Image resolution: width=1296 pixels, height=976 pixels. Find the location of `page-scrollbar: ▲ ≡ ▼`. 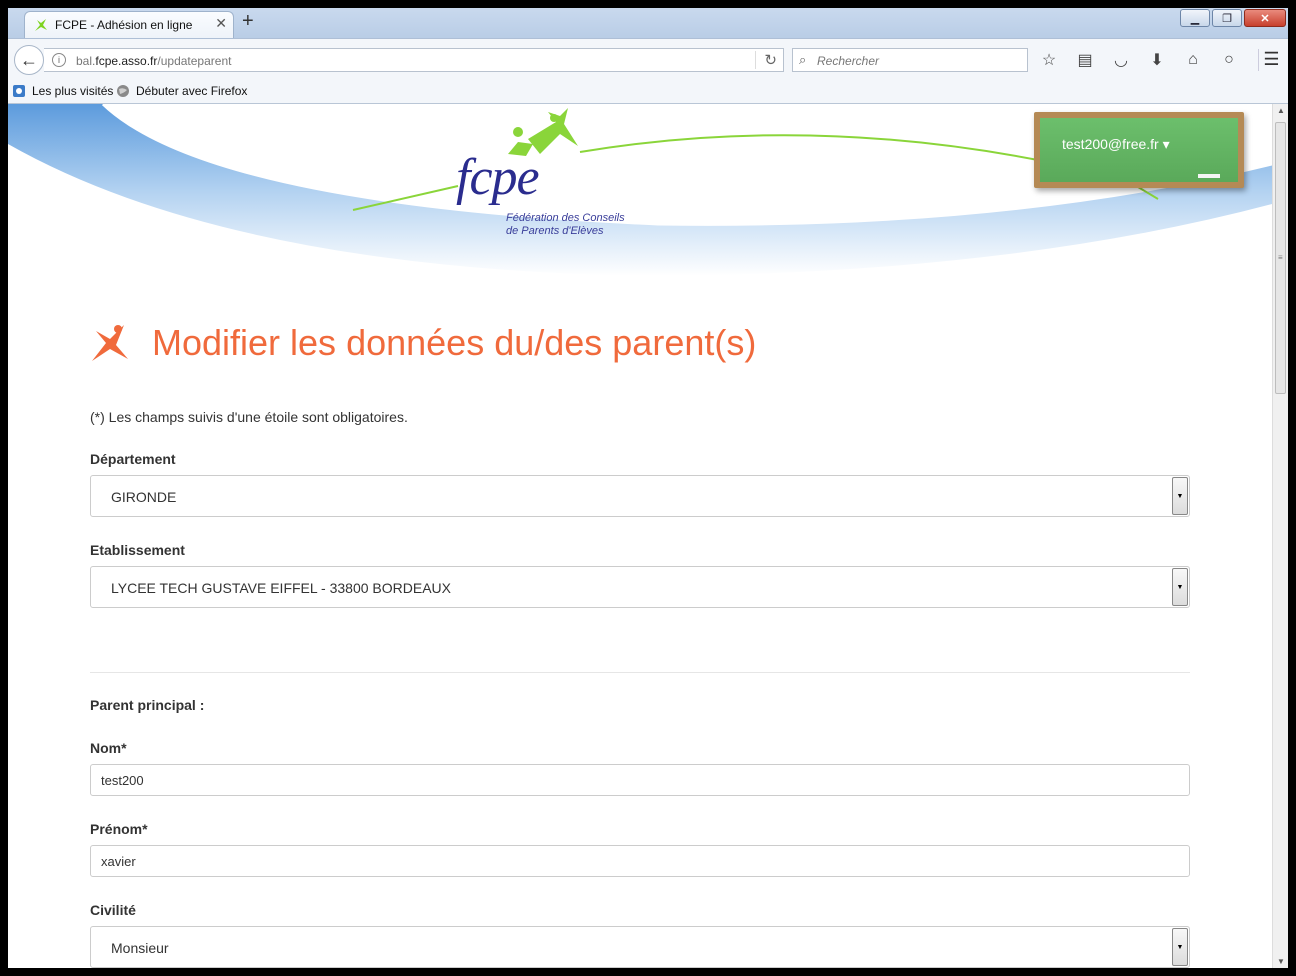

page-scrollbar: ▲ ≡ ▼ is located at coordinates (1280, 536).